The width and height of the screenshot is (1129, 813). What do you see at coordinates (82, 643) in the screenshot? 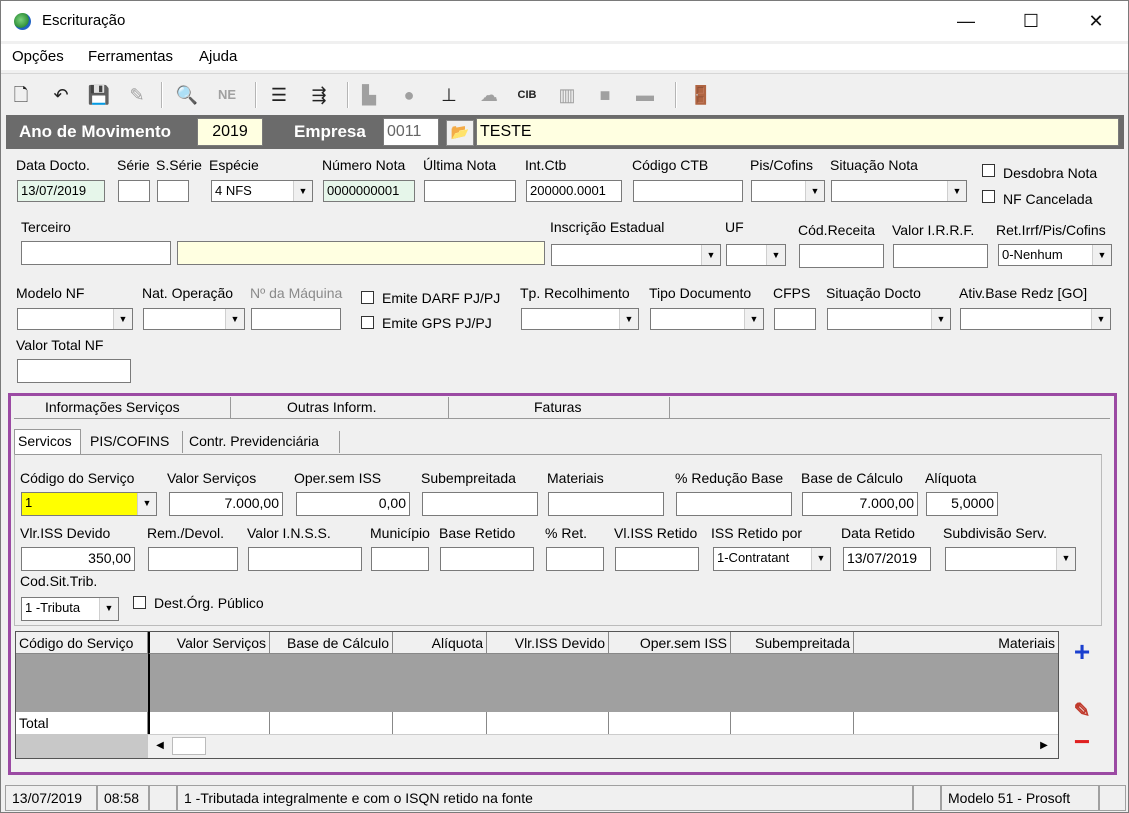
I see `grid-header-codigo: Código do Serviço` at bounding box center [82, 643].